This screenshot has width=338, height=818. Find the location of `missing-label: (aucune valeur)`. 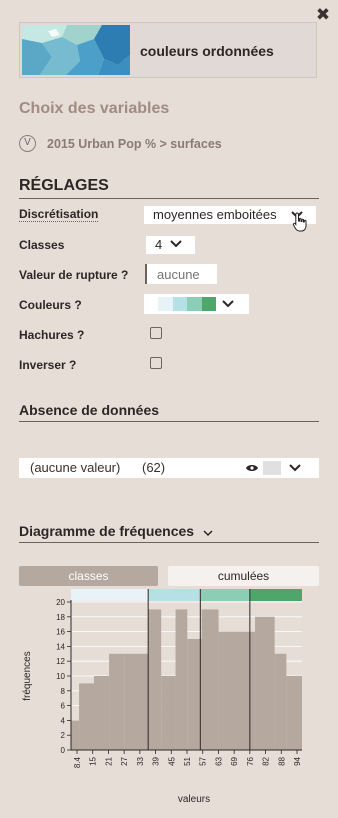

missing-label: (aucune valeur) is located at coordinates (75, 467).